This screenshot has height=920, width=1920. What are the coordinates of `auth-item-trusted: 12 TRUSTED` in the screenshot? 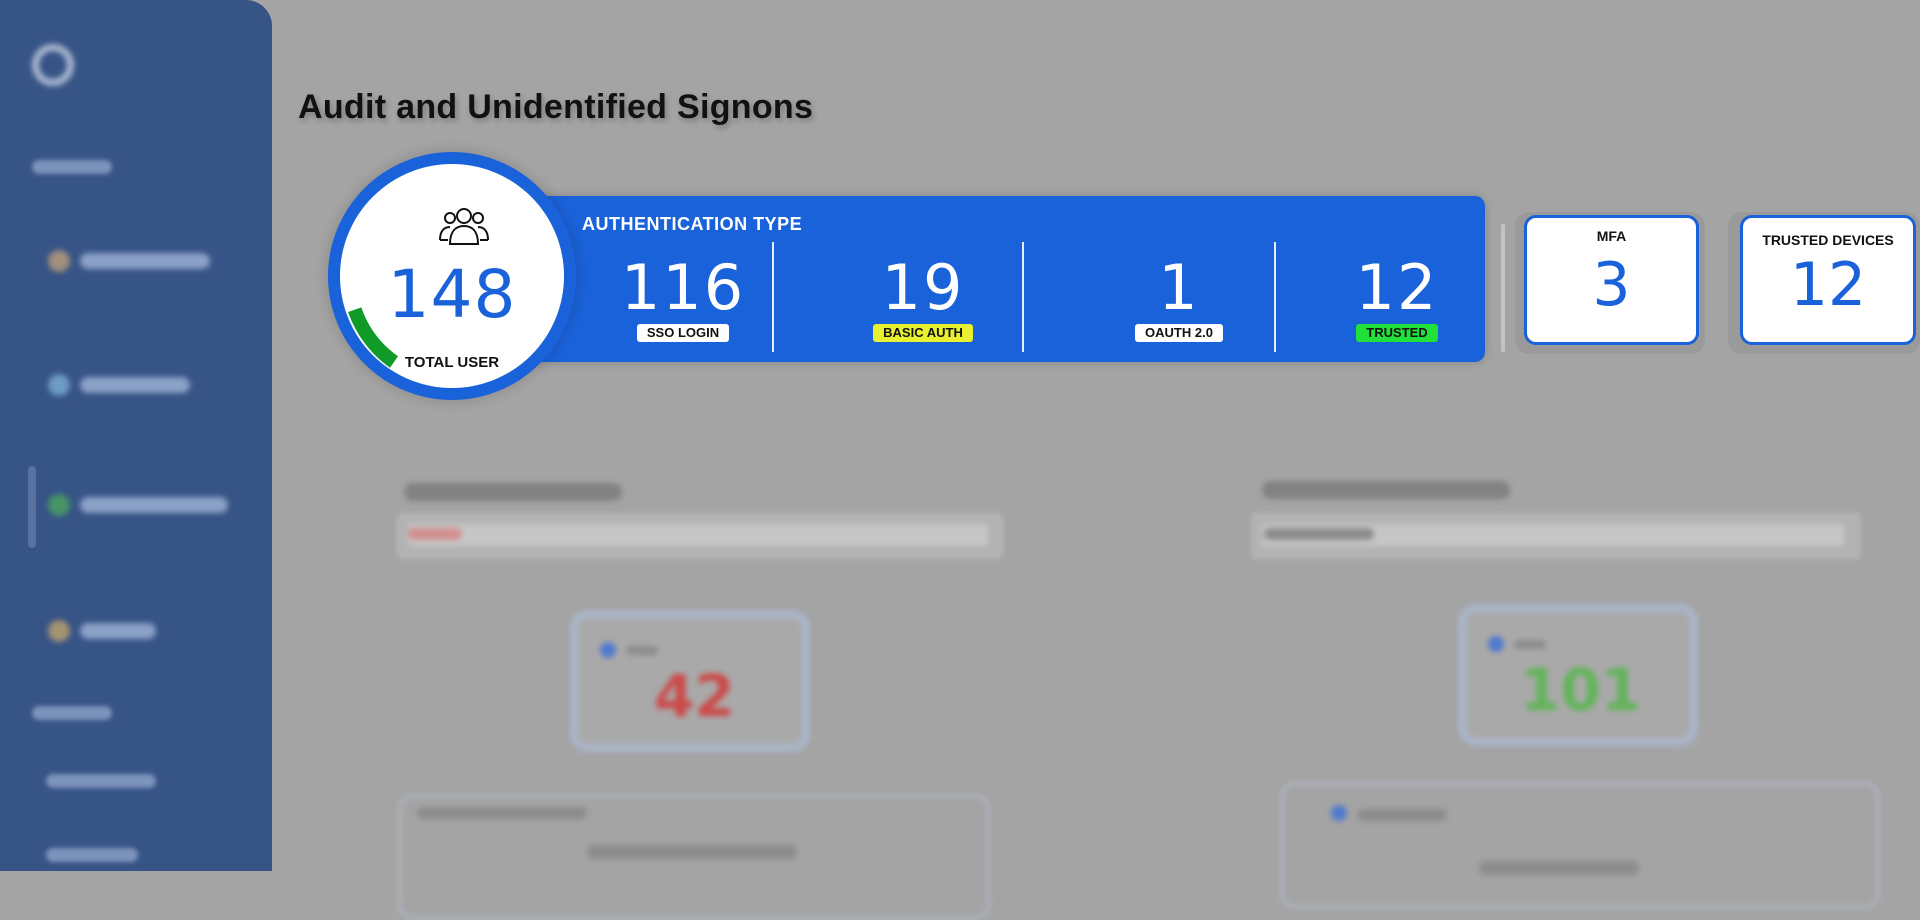 It's located at (1397, 306).